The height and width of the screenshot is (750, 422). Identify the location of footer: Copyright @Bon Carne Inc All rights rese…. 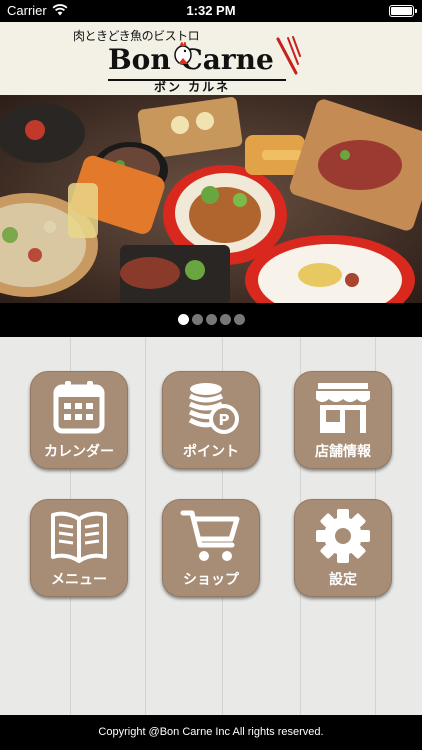
(211, 732).